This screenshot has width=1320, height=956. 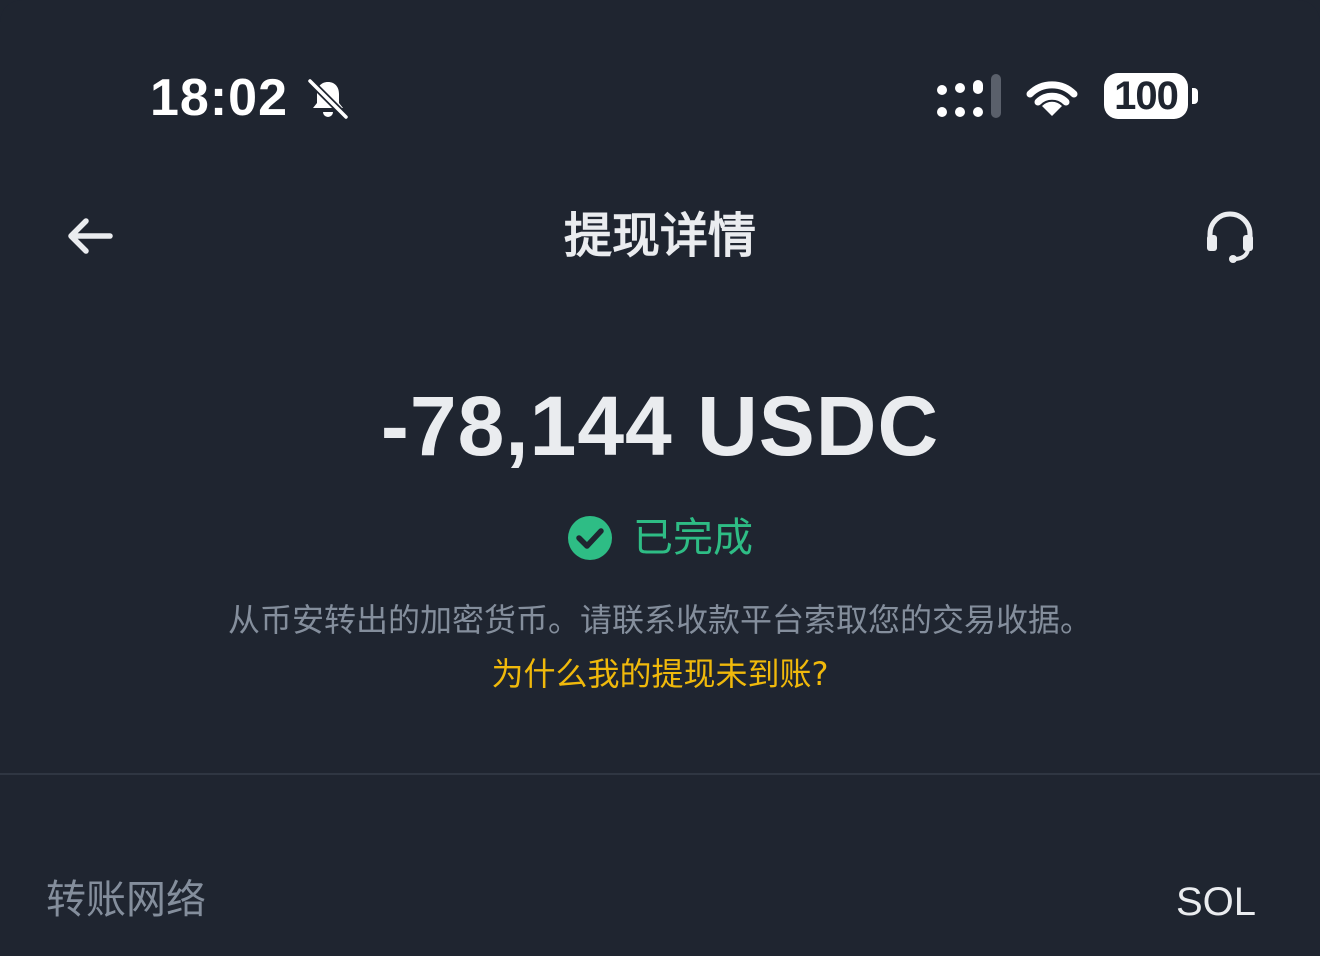 I want to click on wifi-icon, so click(x=1052, y=98).